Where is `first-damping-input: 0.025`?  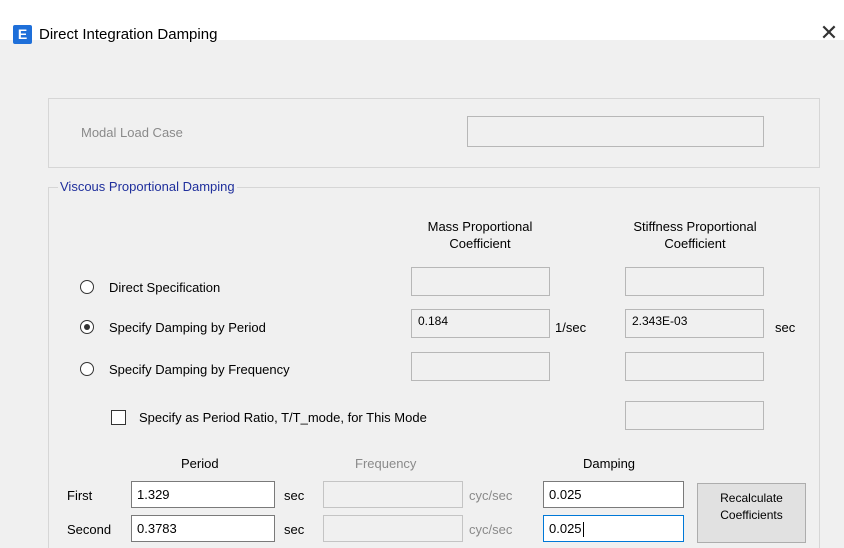
first-damping-input: 0.025 is located at coordinates (613, 494).